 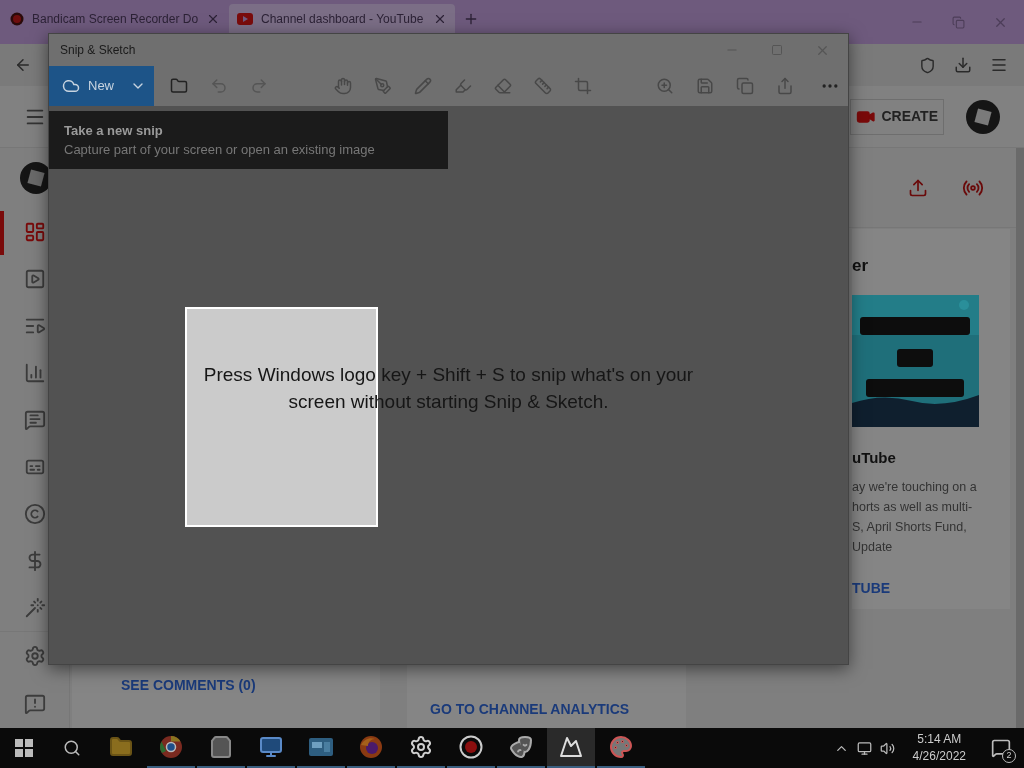 What do you see at coordinates (220, 150) in the screenshot?
I see `tooltip-description: Capture part of your screen or open an existing image` at bounding box center [220, 150].